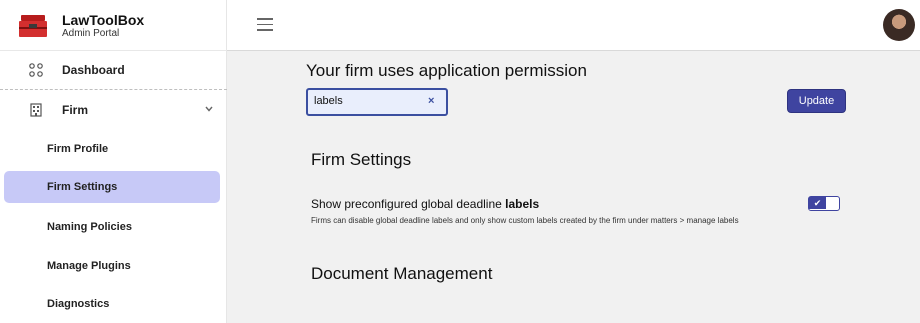 This screenshot has width=920, height=323. I want to click on sidebar-item-label: Diagnostics, so click(78, 304).